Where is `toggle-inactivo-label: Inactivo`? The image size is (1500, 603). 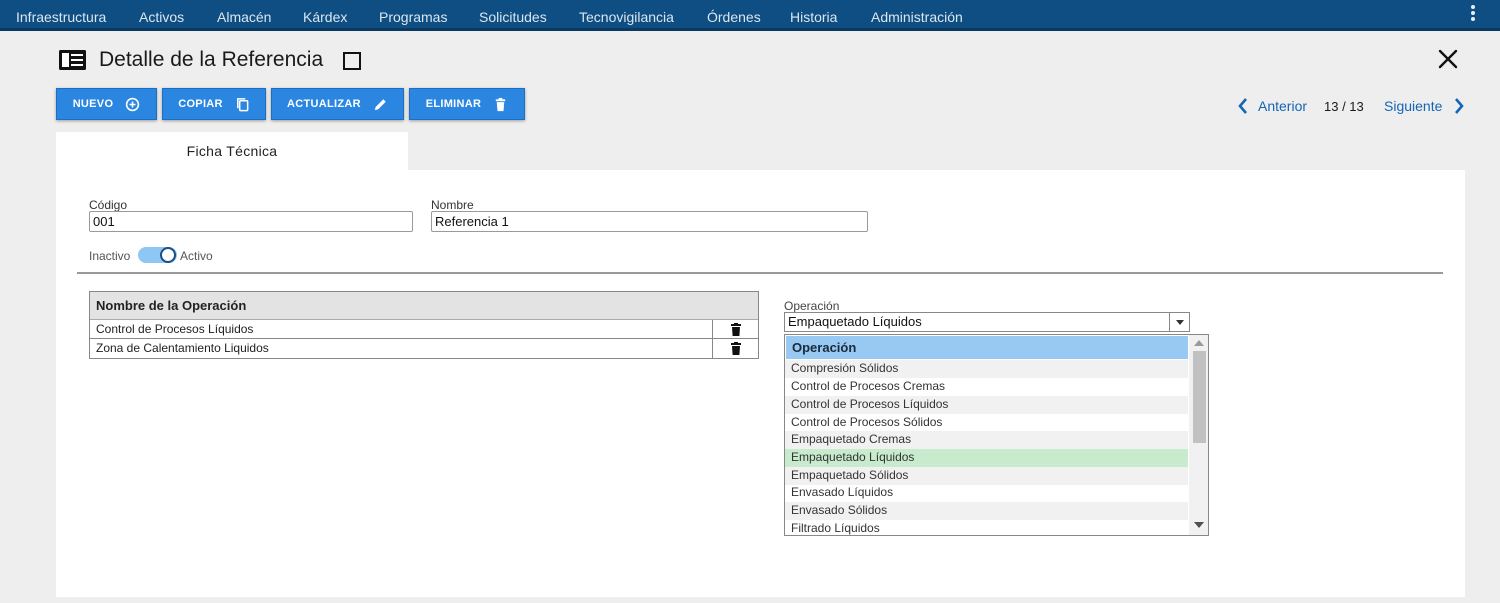
toggle-inactivo-label: Inactivo is located at coordinates (110, 256).